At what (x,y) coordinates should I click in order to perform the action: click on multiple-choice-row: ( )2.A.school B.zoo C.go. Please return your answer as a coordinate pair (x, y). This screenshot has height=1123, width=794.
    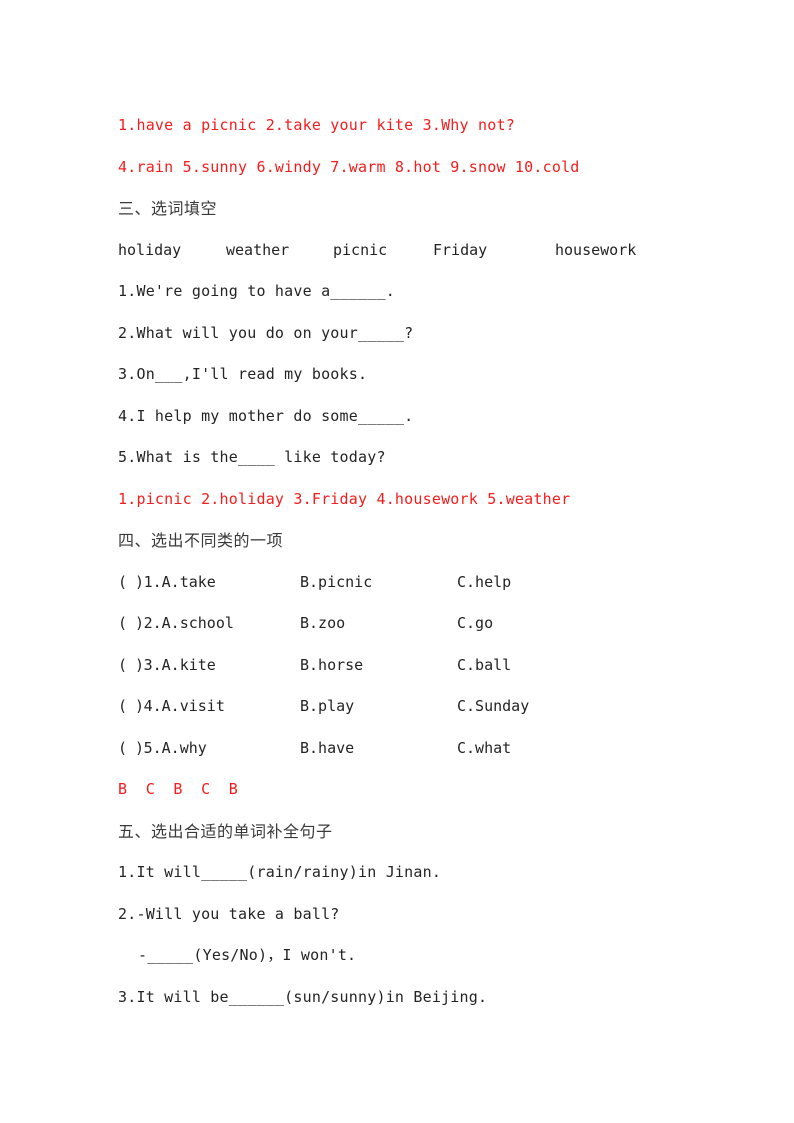
    Looking at the image, I should click on (398, 624).